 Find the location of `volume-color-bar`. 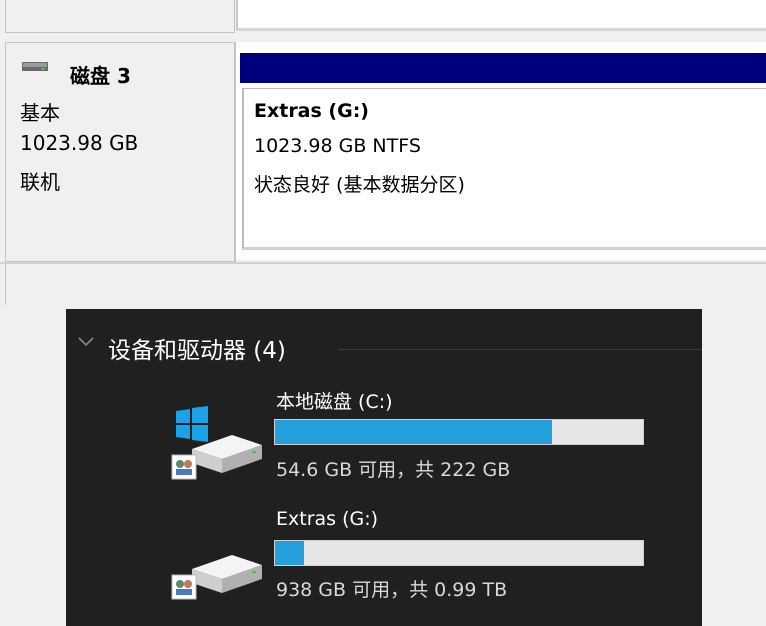

volume-color-bar is located at coordinates (503, 68).